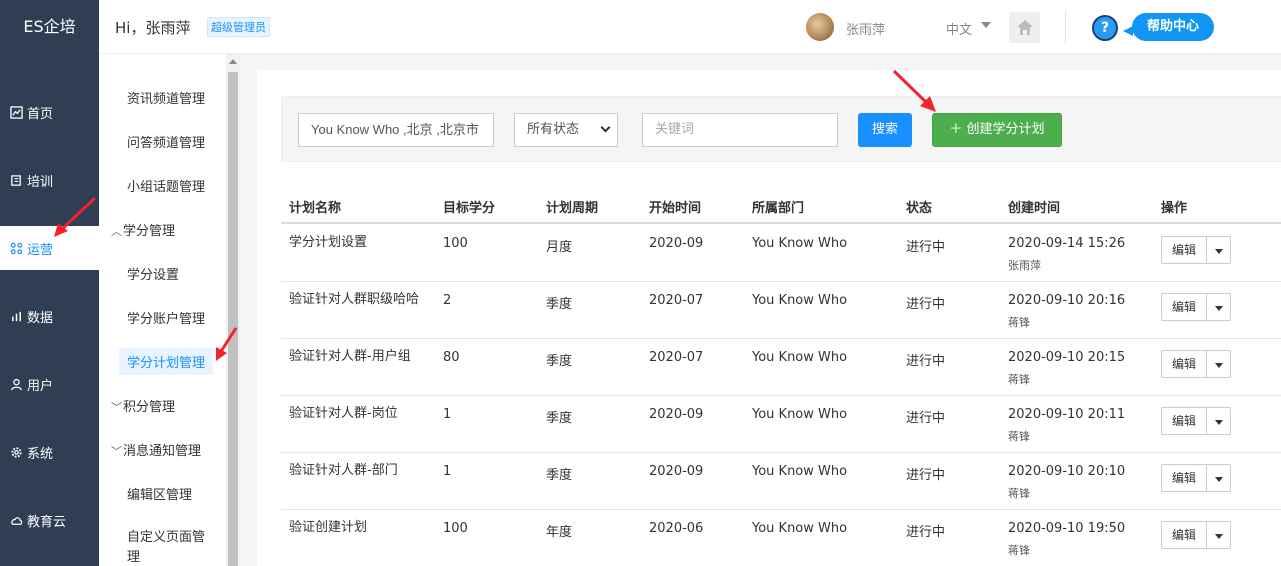 This screenshot has width=1281, height=566. What do you see at coordinates (885, 130) in the screenshot?
I see `search-button: 搜索` at bounding box center [885, 130].